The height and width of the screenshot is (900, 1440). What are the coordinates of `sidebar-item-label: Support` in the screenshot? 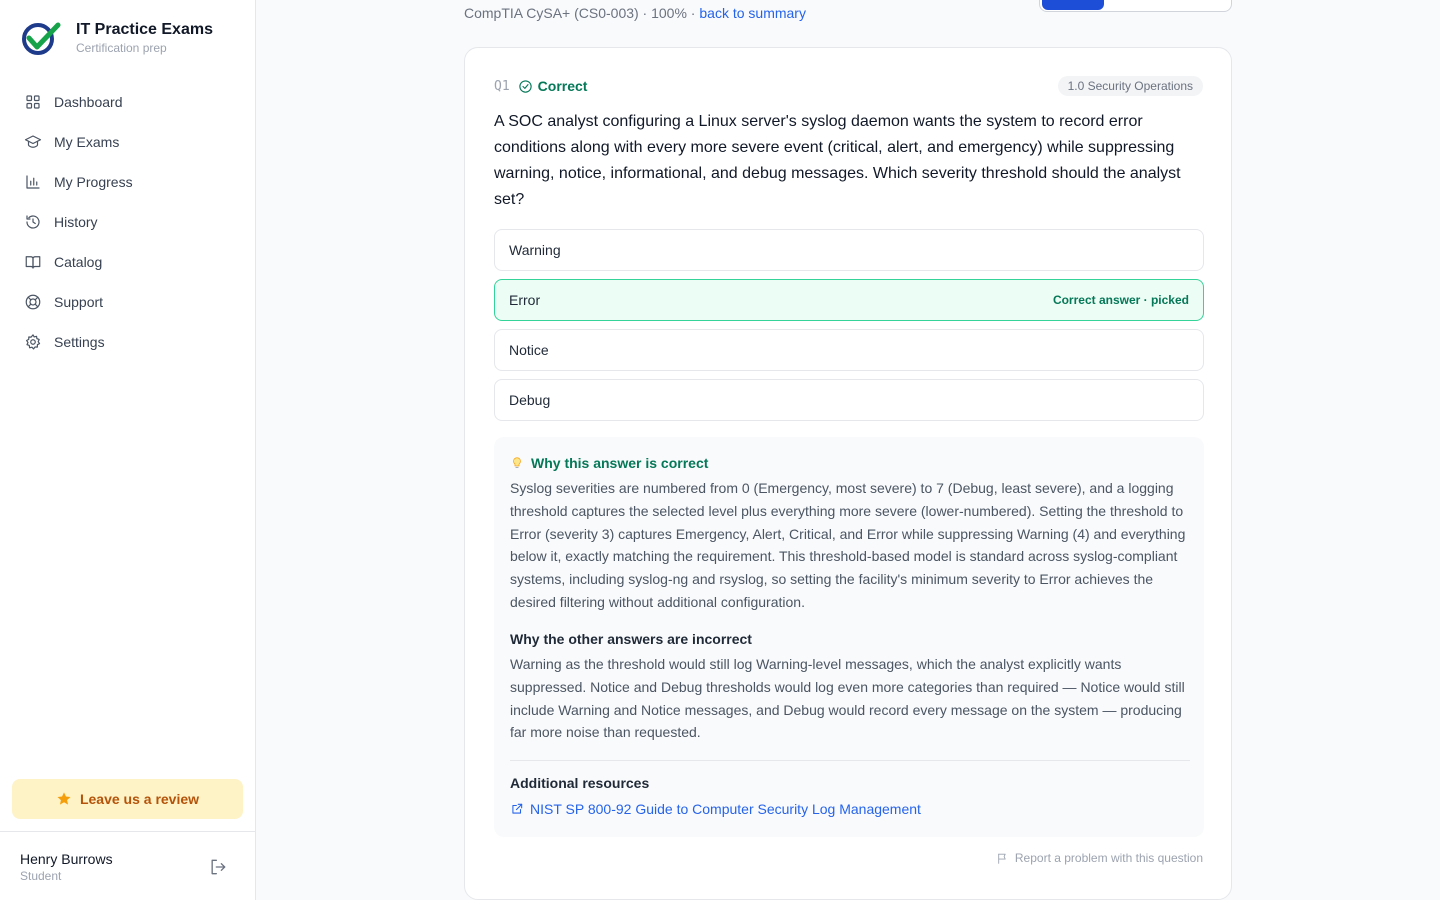 It's located at (79, 302).